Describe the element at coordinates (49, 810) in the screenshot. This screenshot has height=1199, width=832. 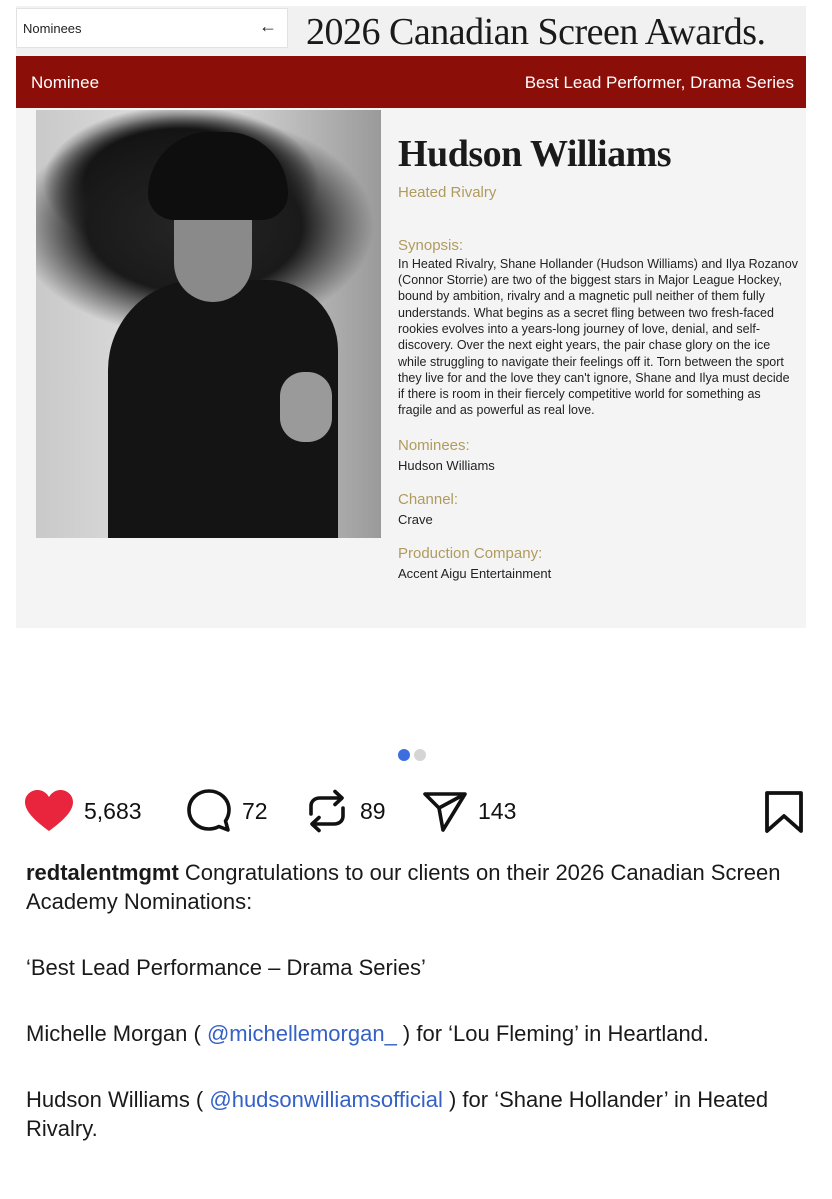
I see `heart-icon` at that location.